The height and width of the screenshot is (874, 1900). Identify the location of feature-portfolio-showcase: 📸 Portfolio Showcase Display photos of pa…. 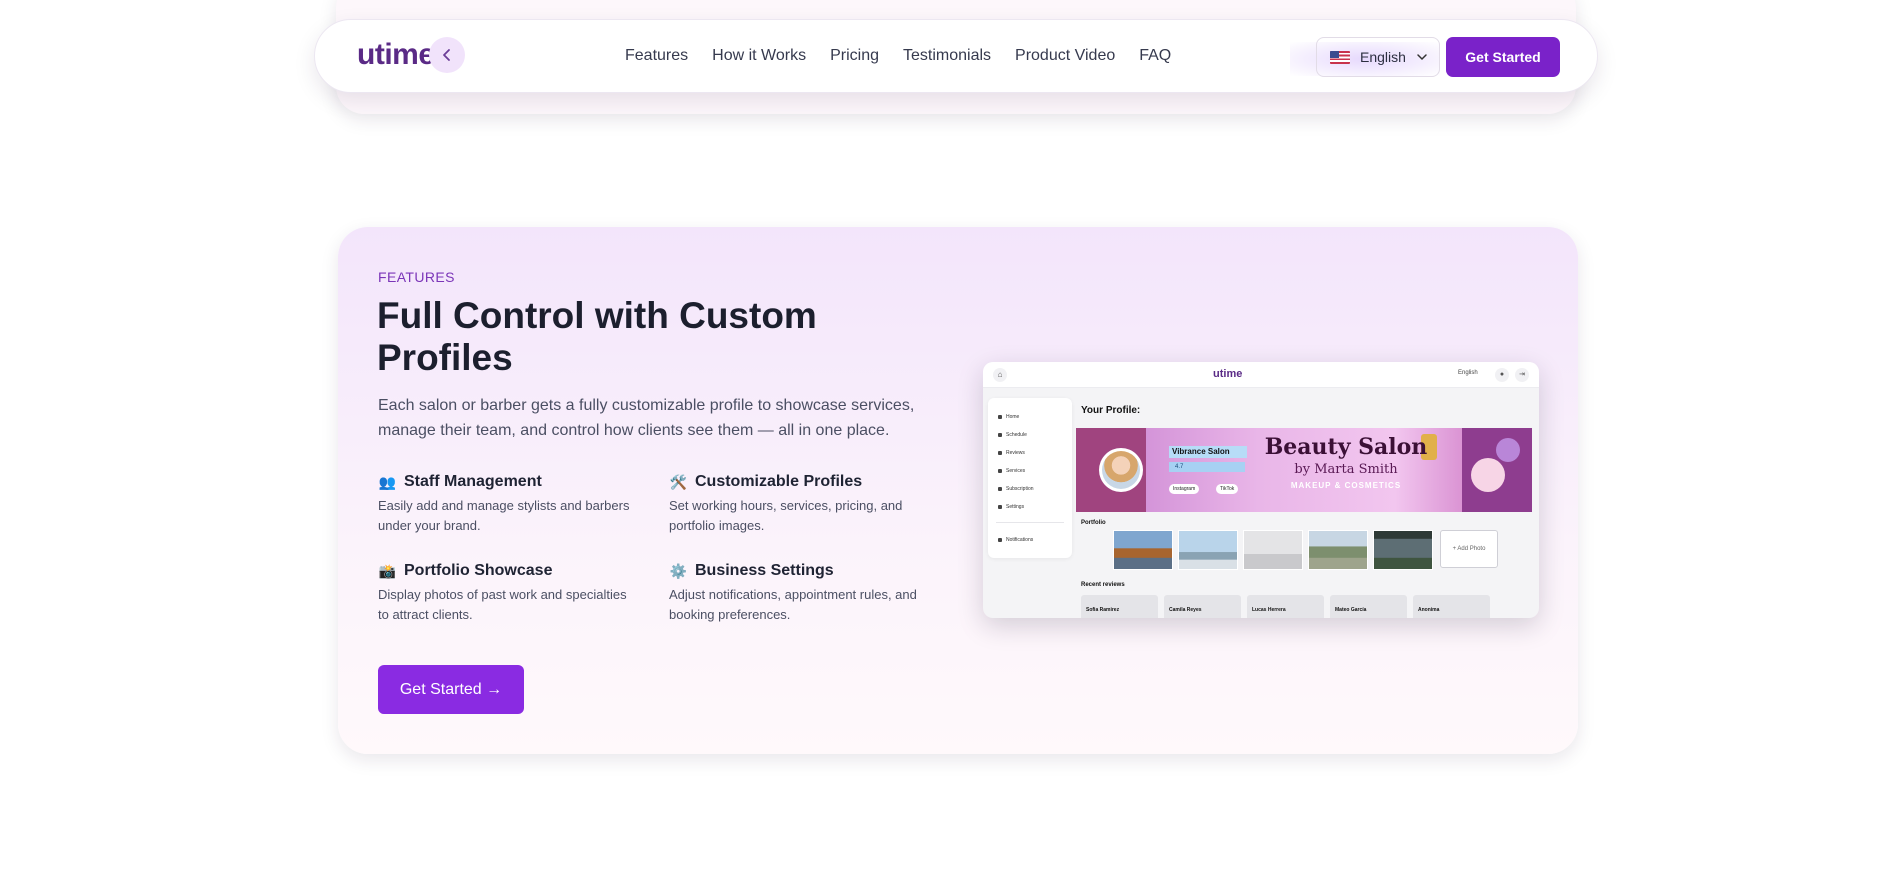
(508, 593).